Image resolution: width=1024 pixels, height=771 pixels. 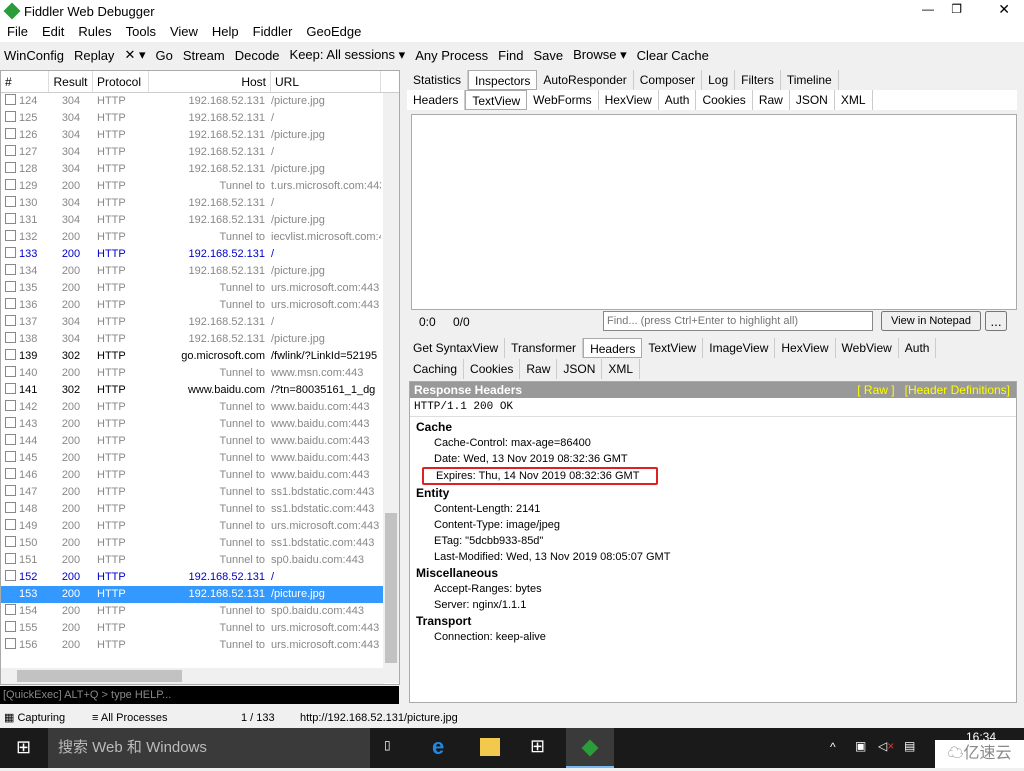 What do you see at coordinates (585, 80) in the screenshot?
I see `tab-autoresponder: AutoResponder` at bounding box center [585, 80].